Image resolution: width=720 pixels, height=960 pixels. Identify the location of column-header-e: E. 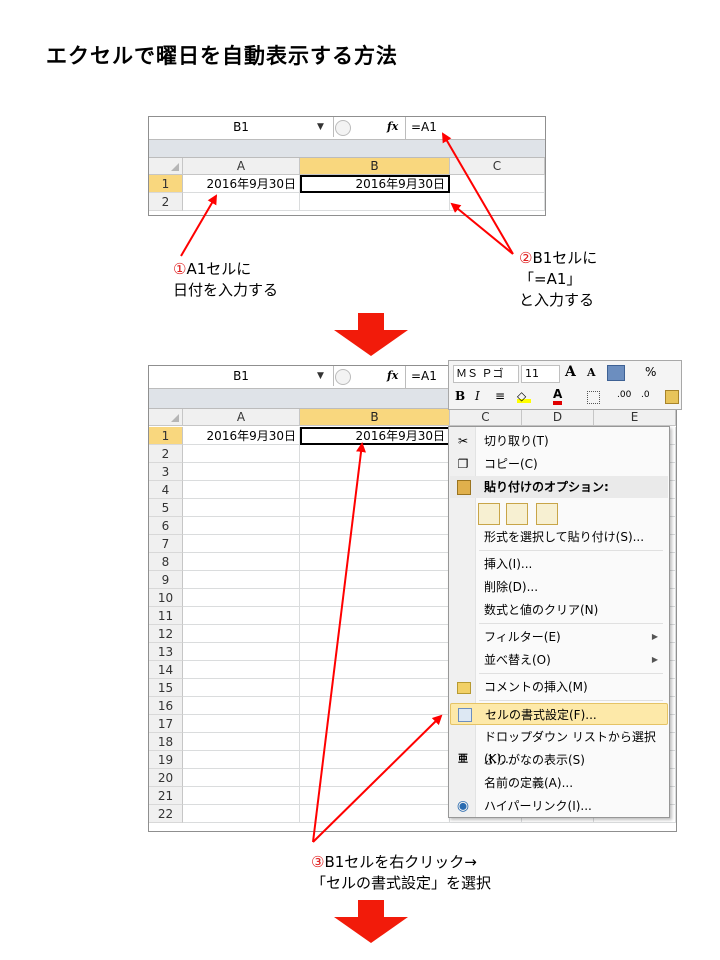
(635, 417).